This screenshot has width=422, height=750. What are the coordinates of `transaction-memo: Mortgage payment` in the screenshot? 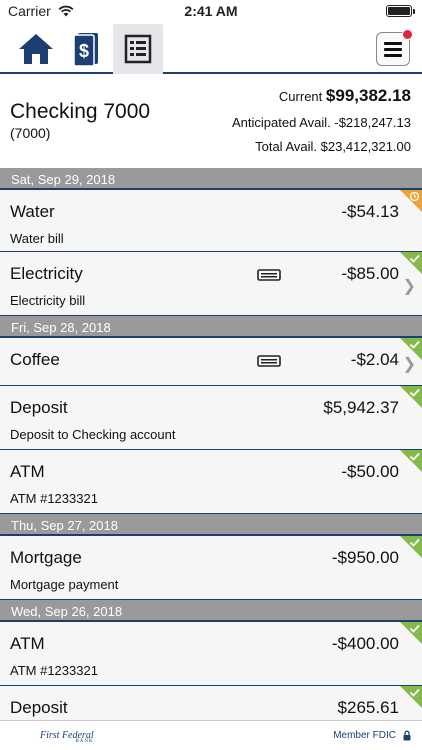 It's located at (64, 584).